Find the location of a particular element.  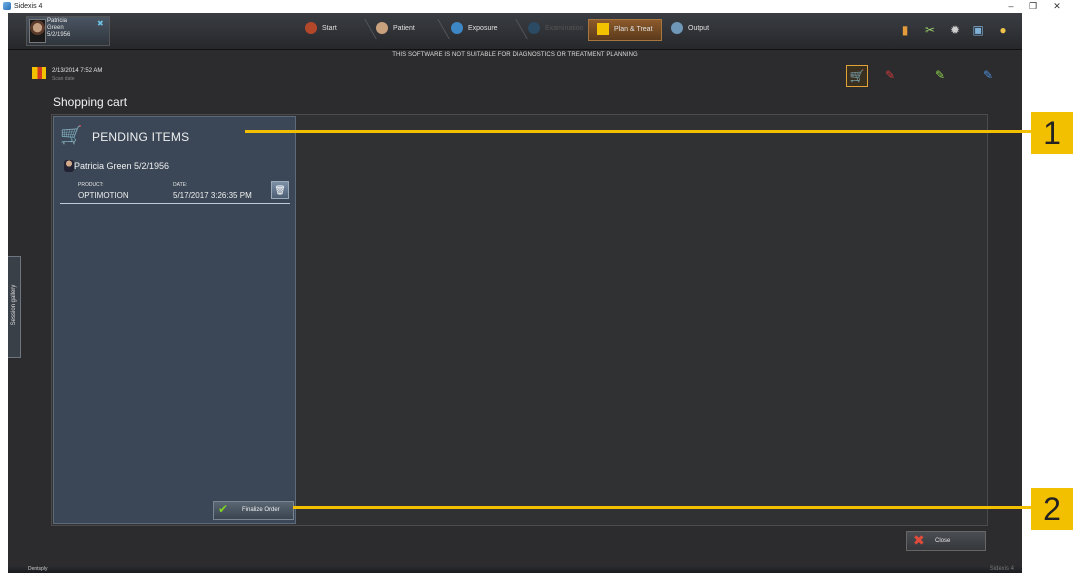

patient-info: Patricia Green 5/2/1956 is located at coordinates (58, 28).